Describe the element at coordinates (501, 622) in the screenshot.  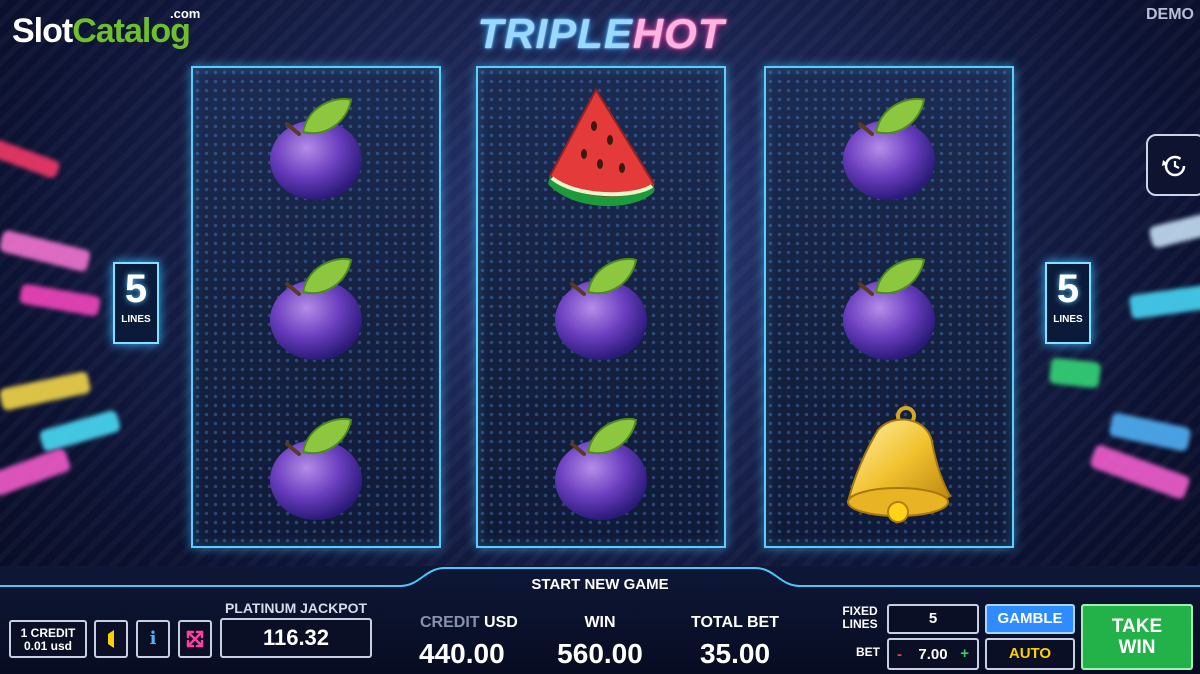
I see `credit-currency: USD` at that location.